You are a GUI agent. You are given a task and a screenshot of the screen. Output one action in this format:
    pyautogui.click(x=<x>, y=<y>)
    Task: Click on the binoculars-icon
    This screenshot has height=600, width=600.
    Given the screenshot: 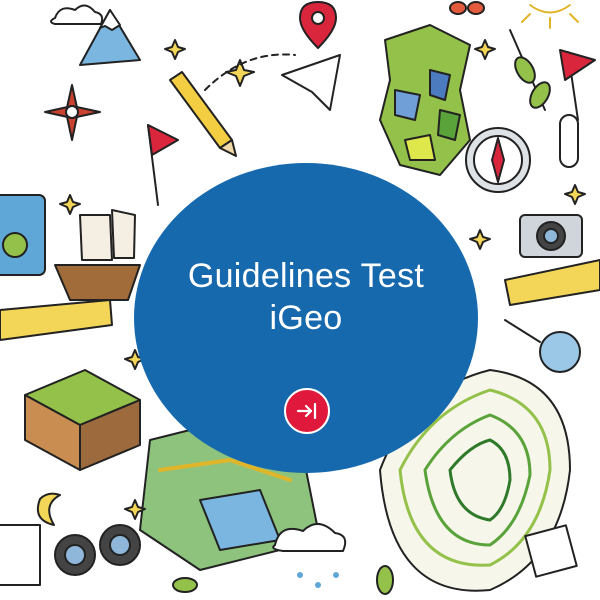 What is the action you would take?
    pyautogui.click(x=97, y=550)
    